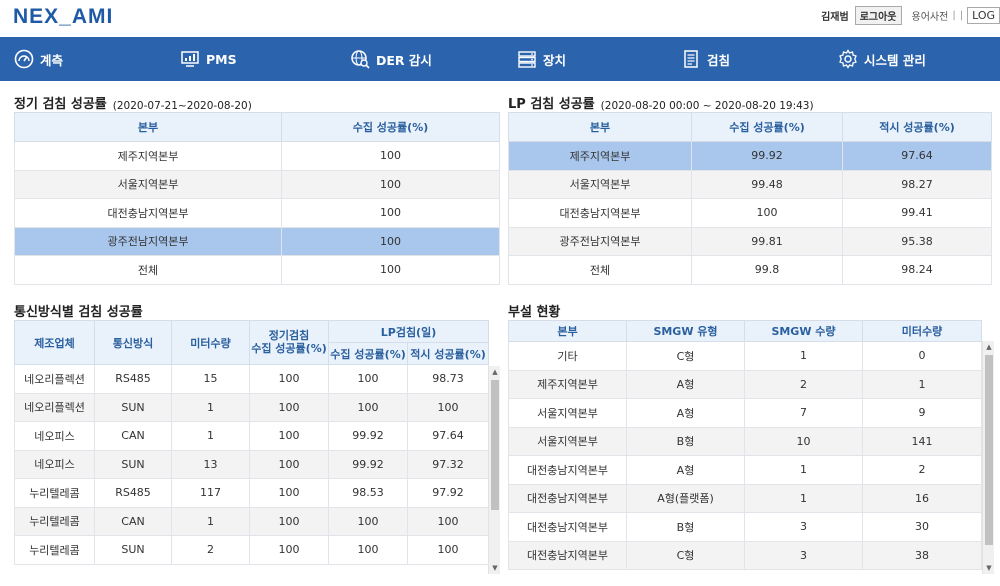  I want to click on table-cell: 117, so click(210, 493).